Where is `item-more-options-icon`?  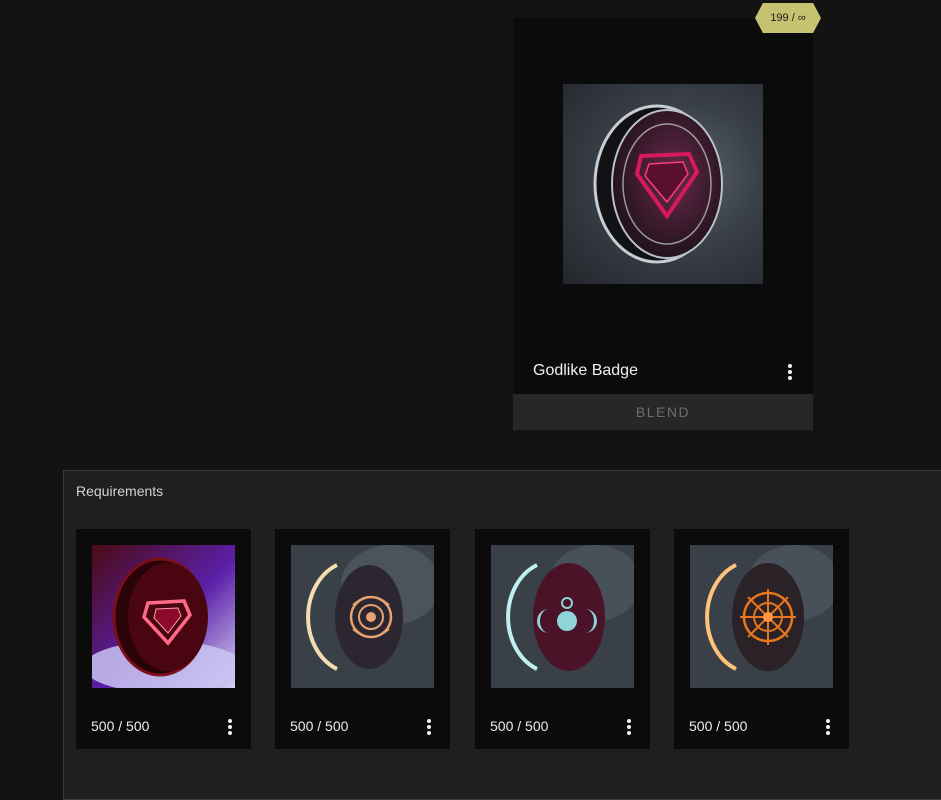
item-more-options-icon is located at coordinates (790, 372).